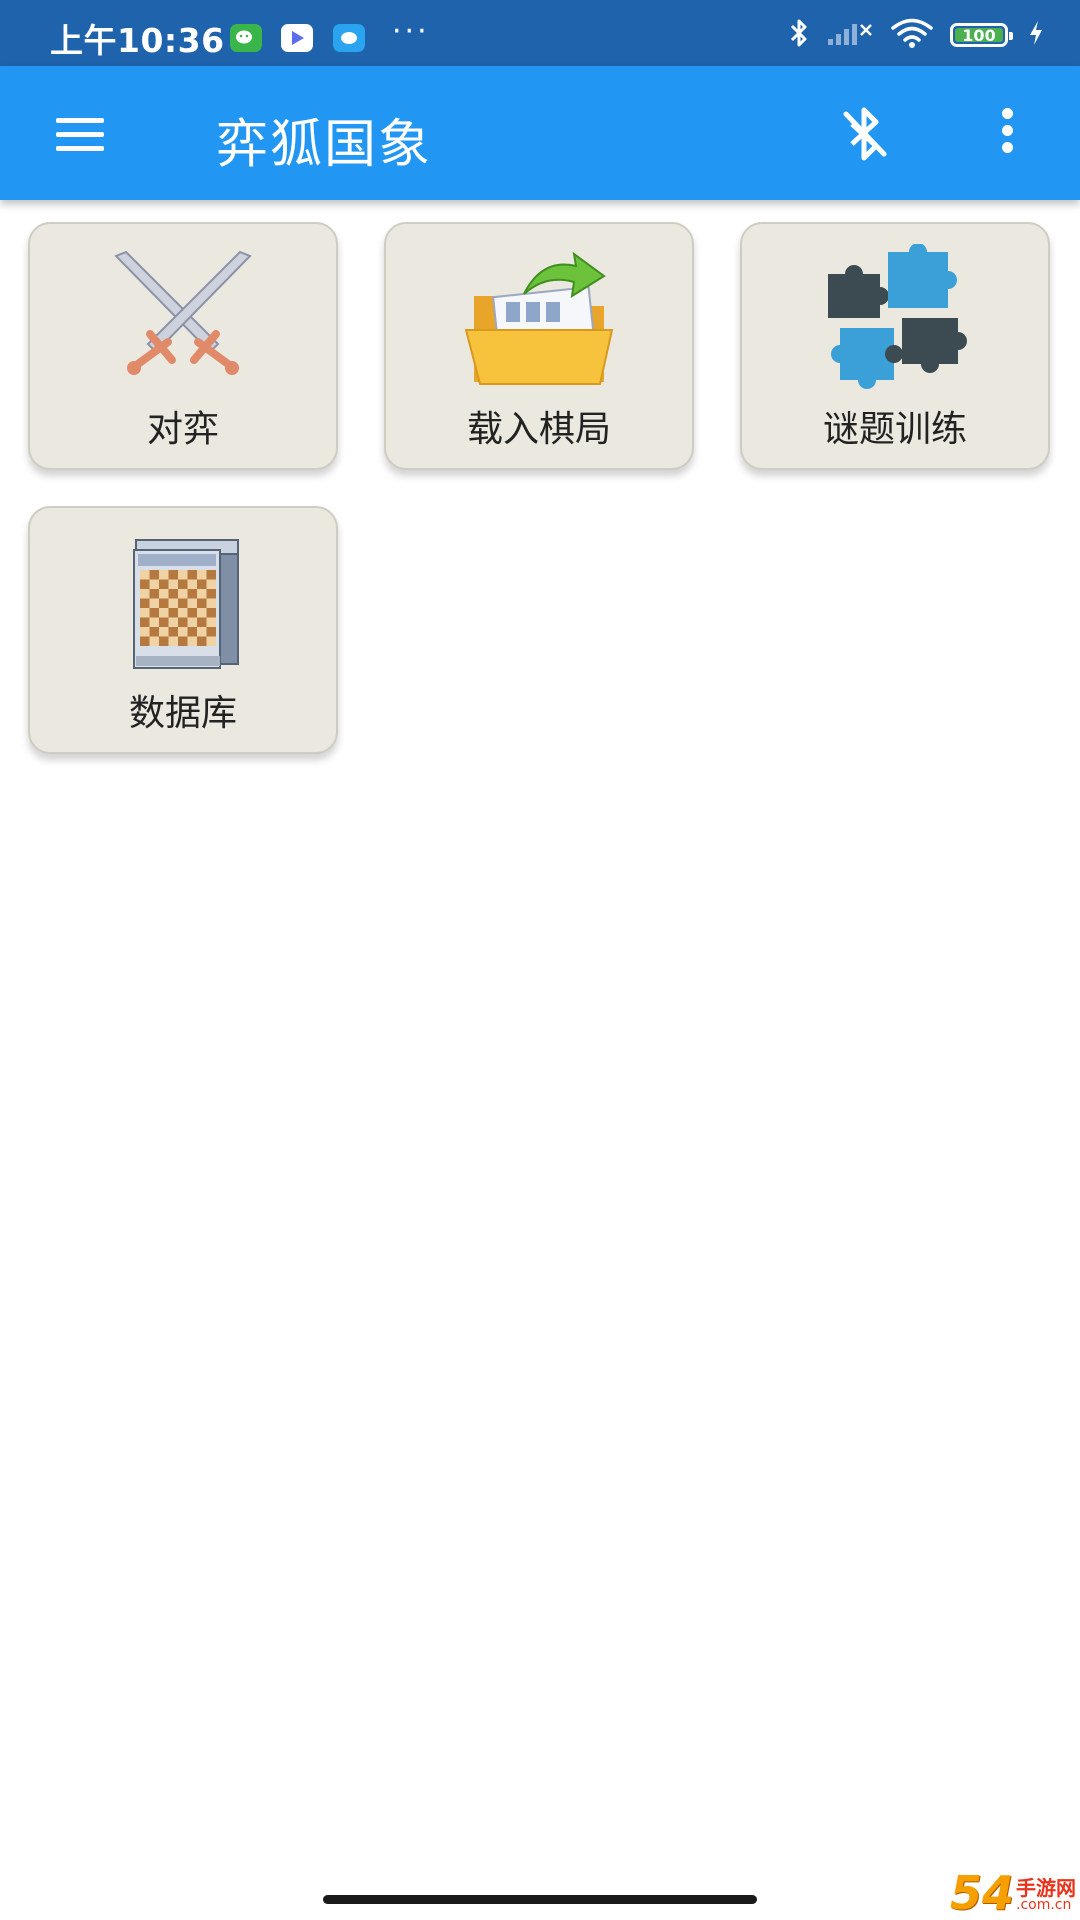 Image resolution: width=1080 pixels, height=1920 pixels. What do you see at coordinates (297, 38) in the screenshot?
I see `video-app-icon` at bounding box center [297, 38].